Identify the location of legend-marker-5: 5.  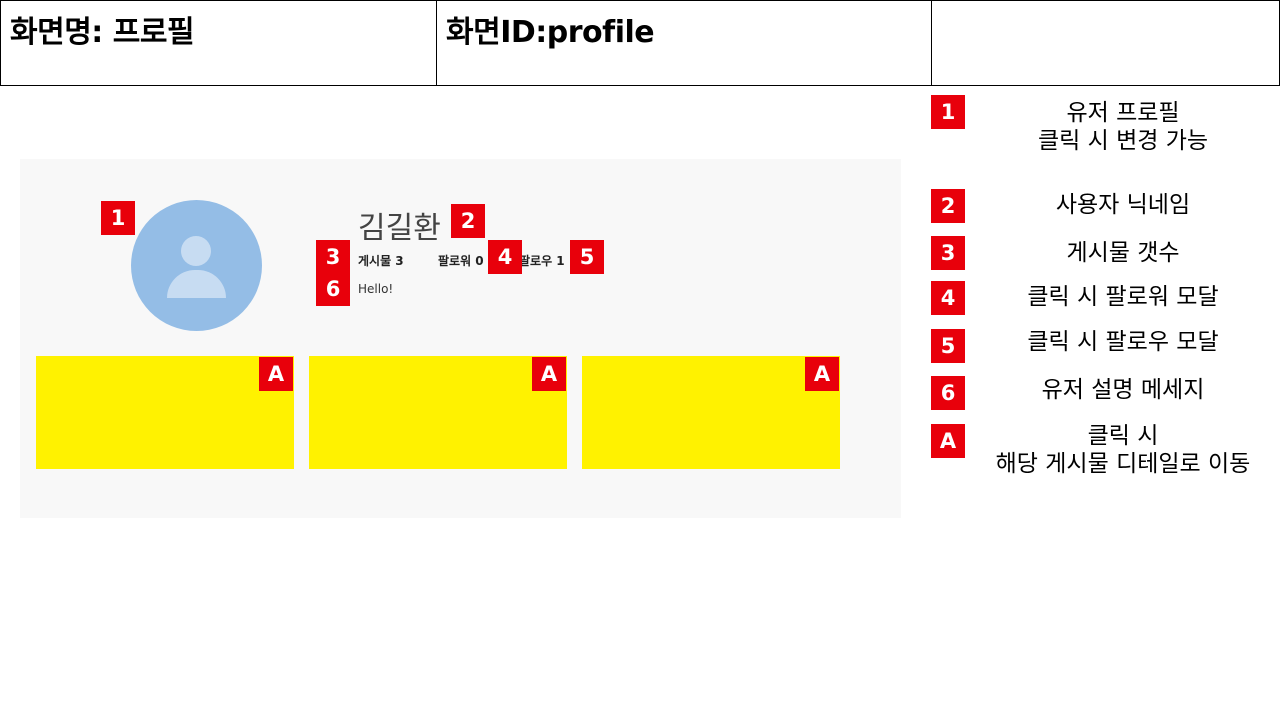
(948, 346).